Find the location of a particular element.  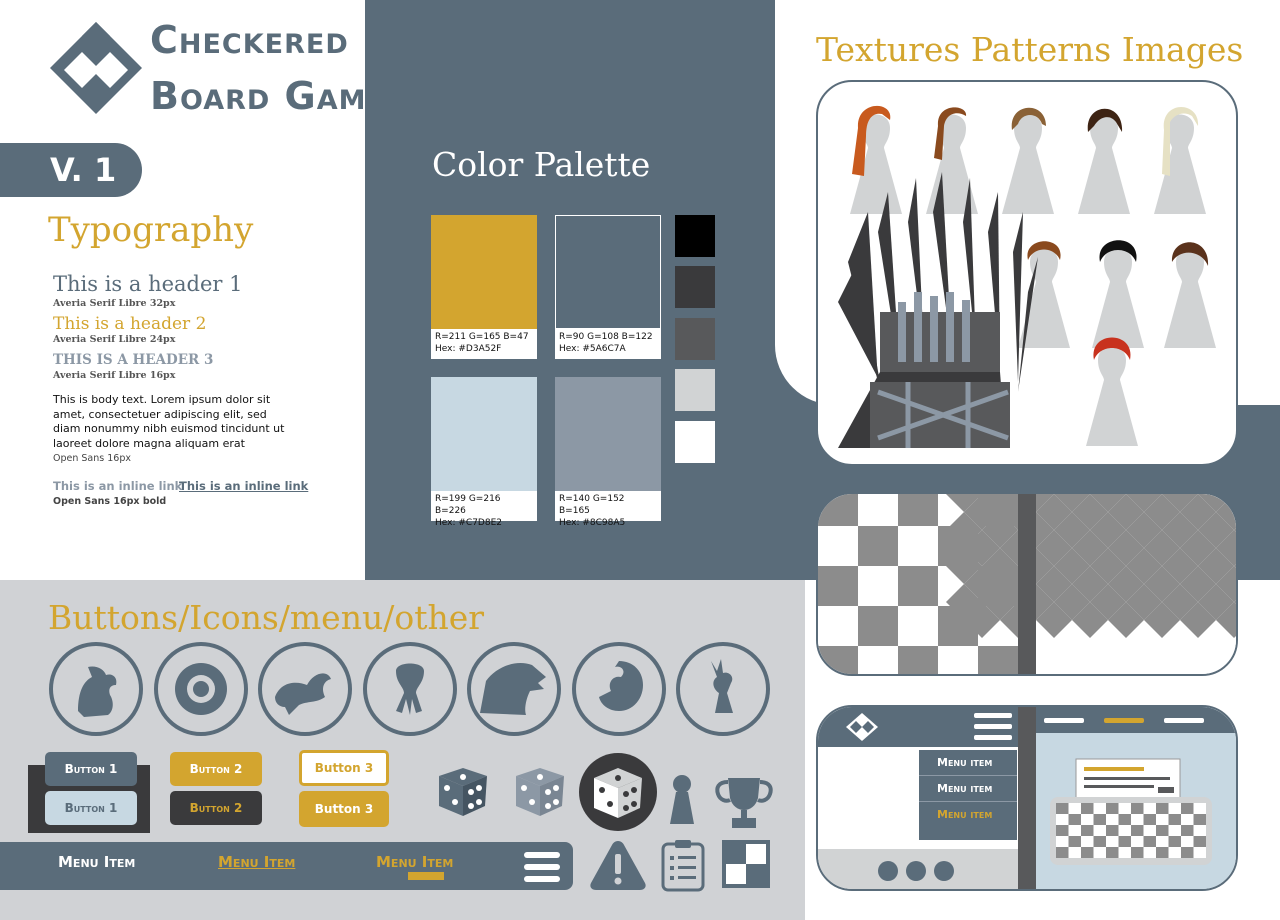

palette-title: Color Palette is located at coordinates (541, 164).